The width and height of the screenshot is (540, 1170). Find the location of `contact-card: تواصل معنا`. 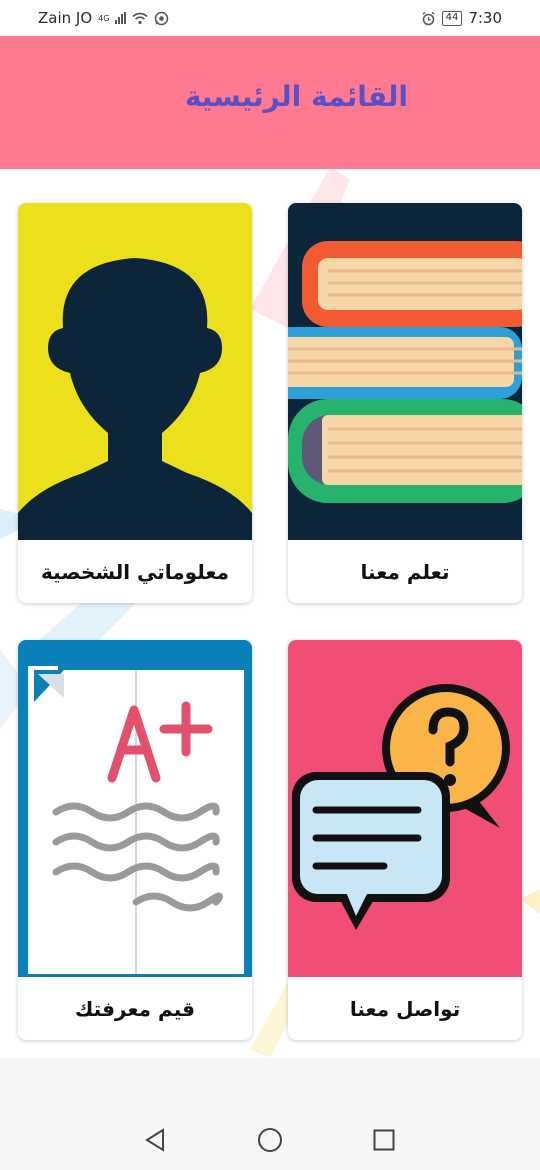

contact-card: تواصل معنا is located at coordinates (405, 840).